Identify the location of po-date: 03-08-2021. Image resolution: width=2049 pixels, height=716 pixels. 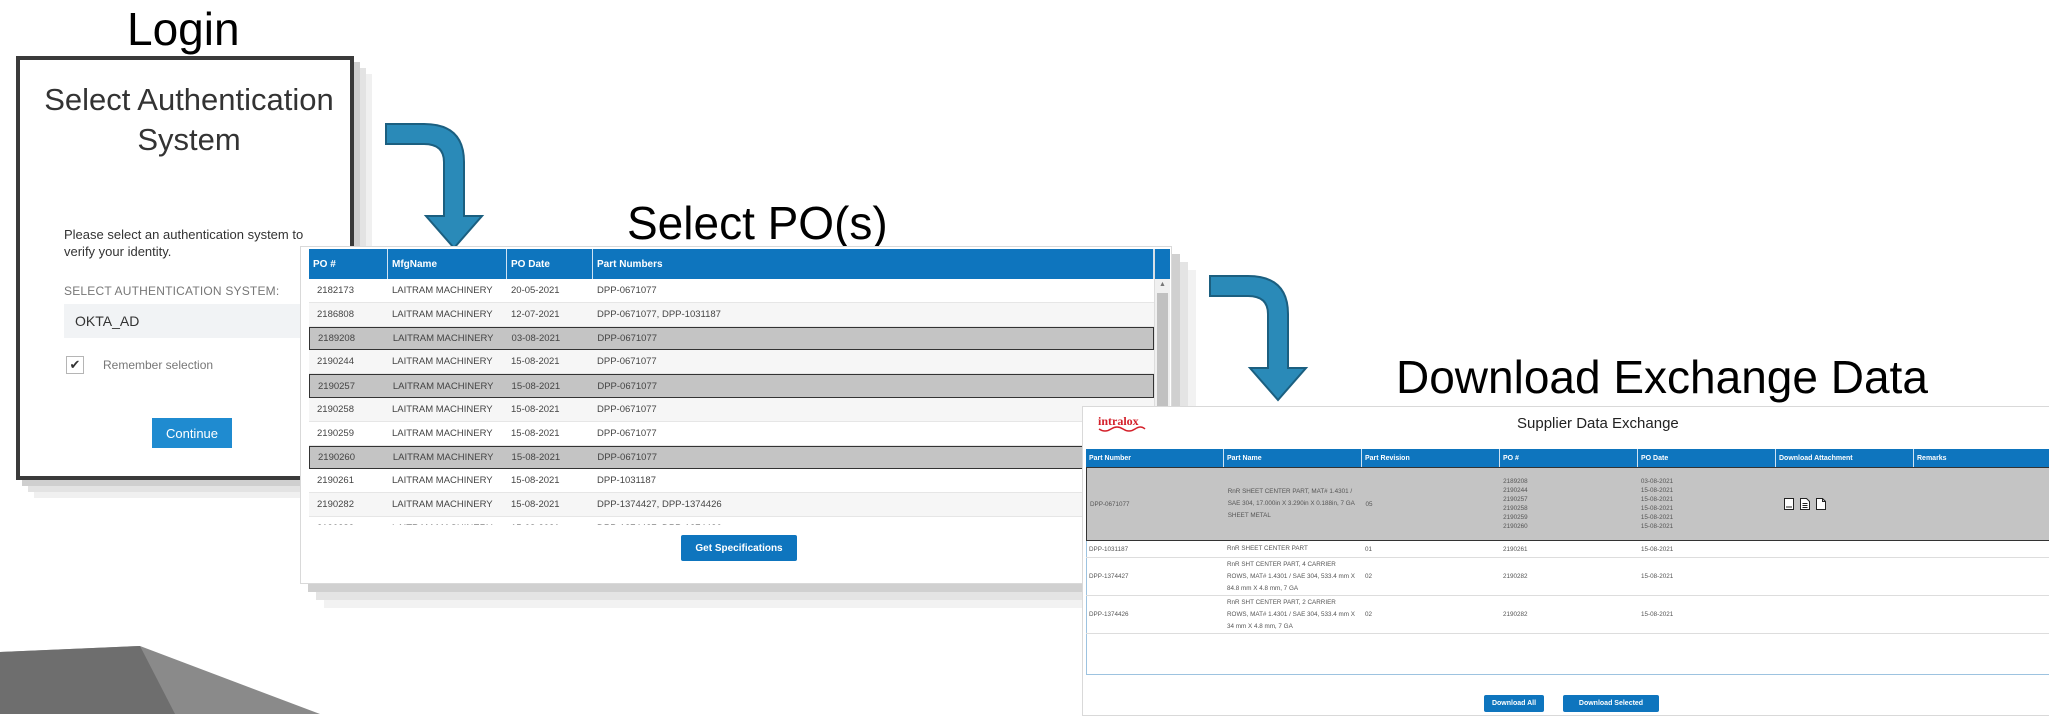
(1657, 481).